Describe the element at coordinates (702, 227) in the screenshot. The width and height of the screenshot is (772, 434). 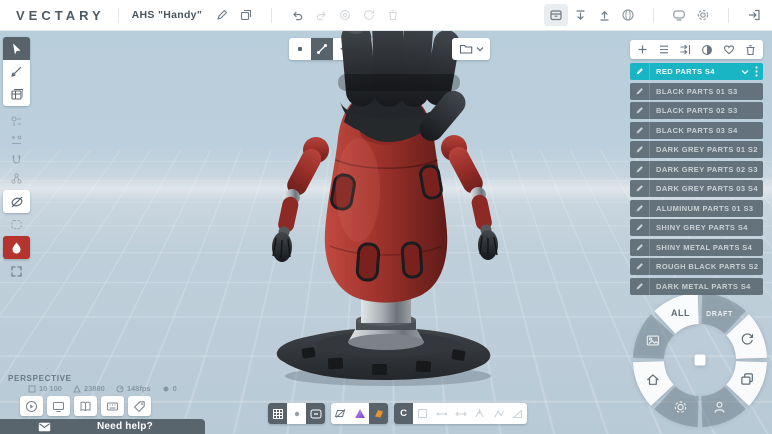
I see `layer-label: SHINY GREY PARTS S4` at that location.